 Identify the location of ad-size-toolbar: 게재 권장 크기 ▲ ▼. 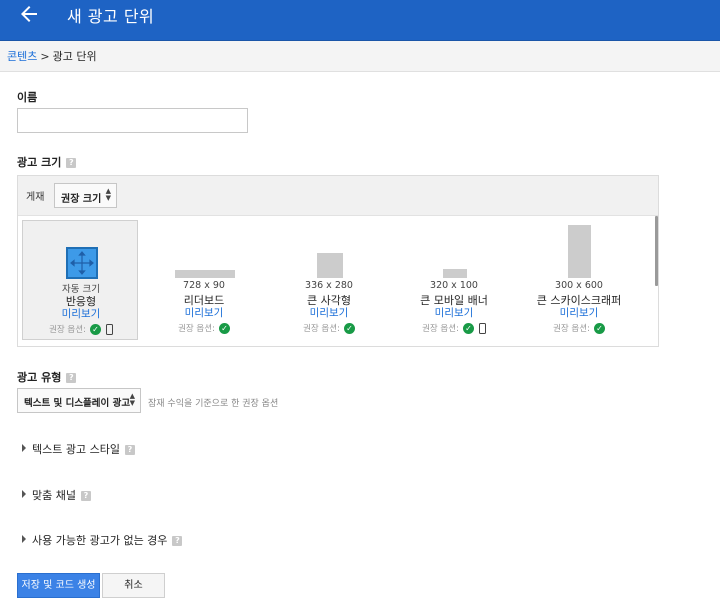
(338, 196).